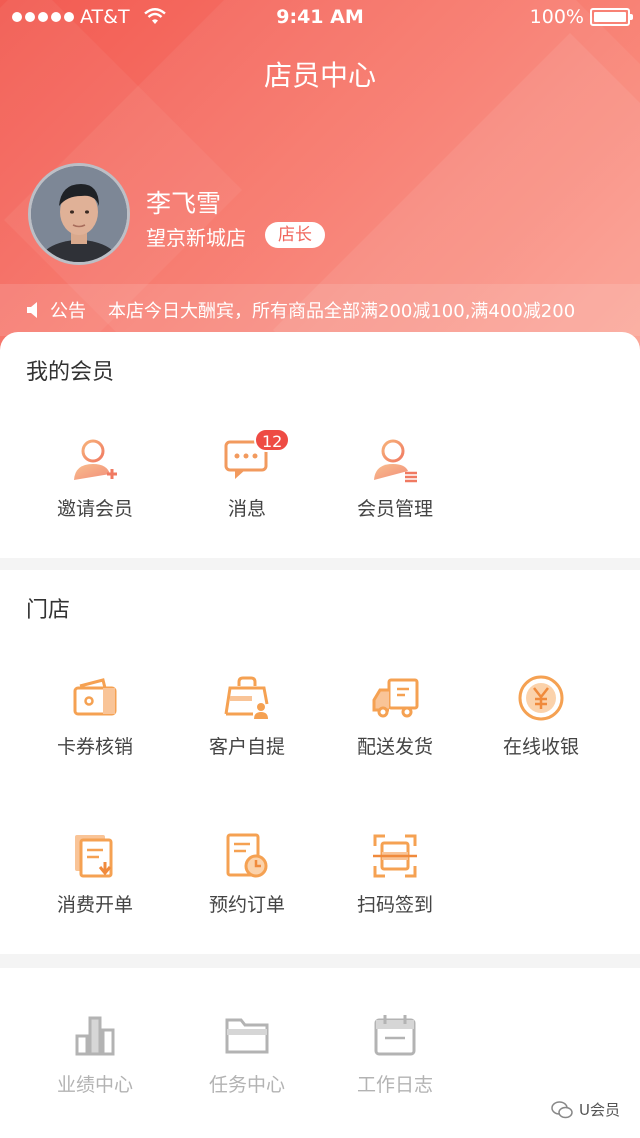 The image size is (640, 1138). Describe the element at coordinates (599, 1110) in the screenshot. I see `watermark-text: U会员` at that location.